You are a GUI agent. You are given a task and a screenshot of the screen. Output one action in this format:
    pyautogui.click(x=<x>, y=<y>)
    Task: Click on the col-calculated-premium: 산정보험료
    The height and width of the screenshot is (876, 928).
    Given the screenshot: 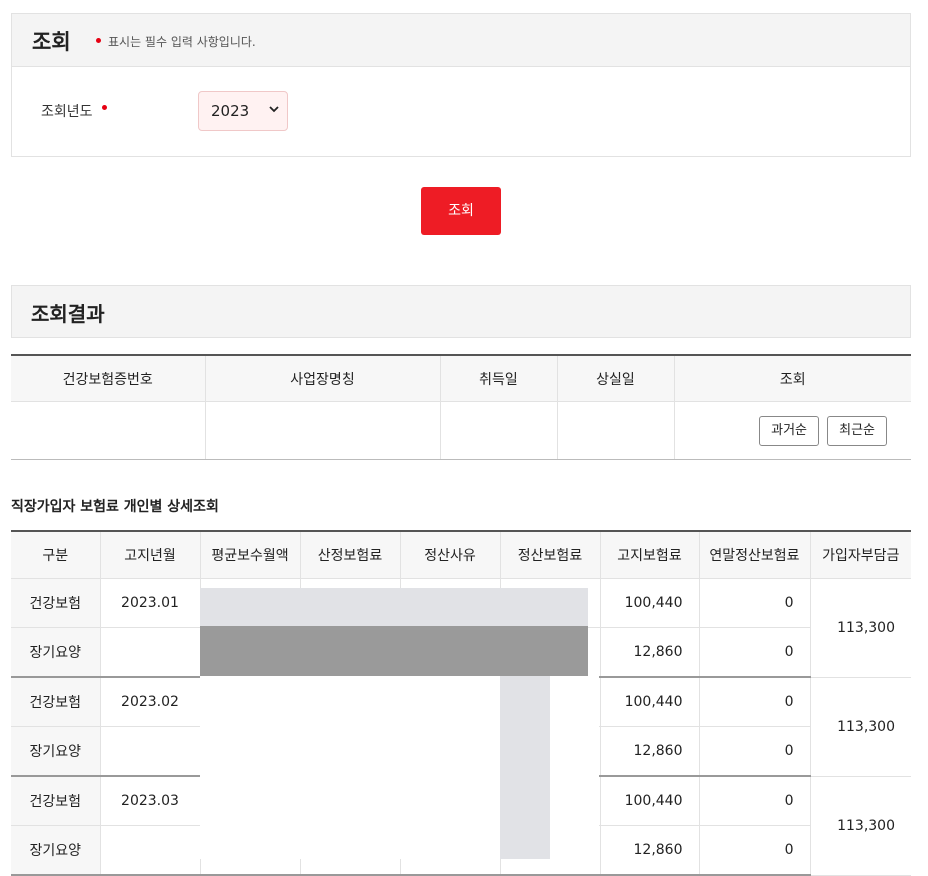 What is the action you would take?
    pyautogui.click(x=349, y=554)
    